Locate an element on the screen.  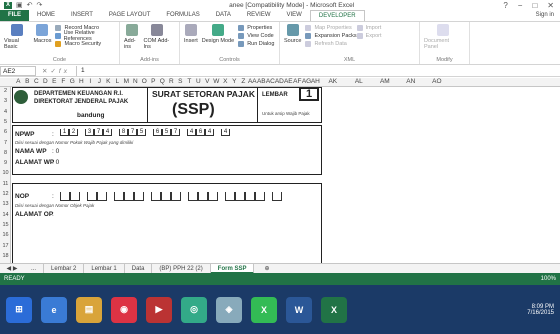
formula-input: 1 is located at coordinates (317, 70).